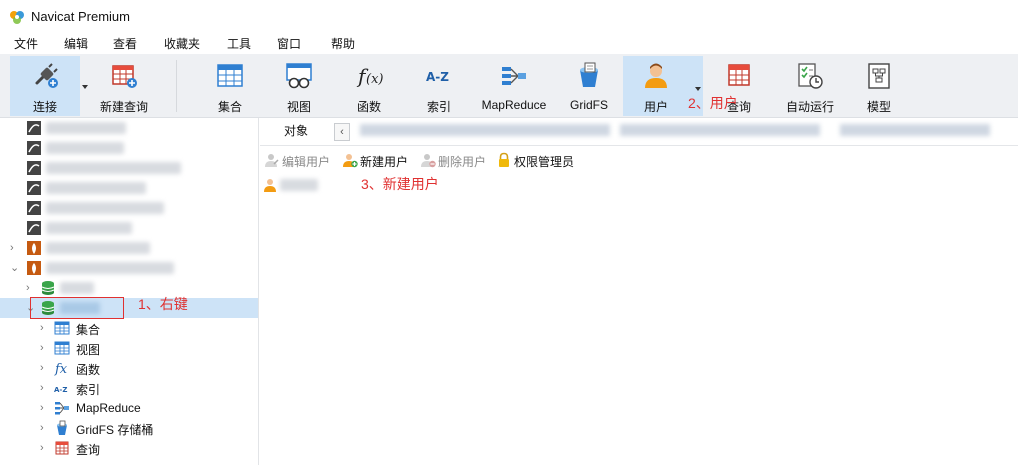 The image size is (1018, 465). Describe the element at coordinates (296, 131) in the screenshot. I see `tab-object: 对象` at that location.